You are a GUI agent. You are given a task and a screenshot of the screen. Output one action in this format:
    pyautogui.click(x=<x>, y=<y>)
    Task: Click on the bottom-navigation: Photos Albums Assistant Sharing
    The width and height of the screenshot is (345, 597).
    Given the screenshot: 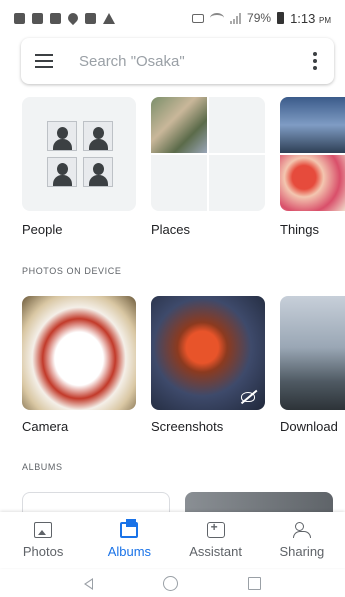 What is the action you would take?
    pyautogui.click(x=172, y=540)
    